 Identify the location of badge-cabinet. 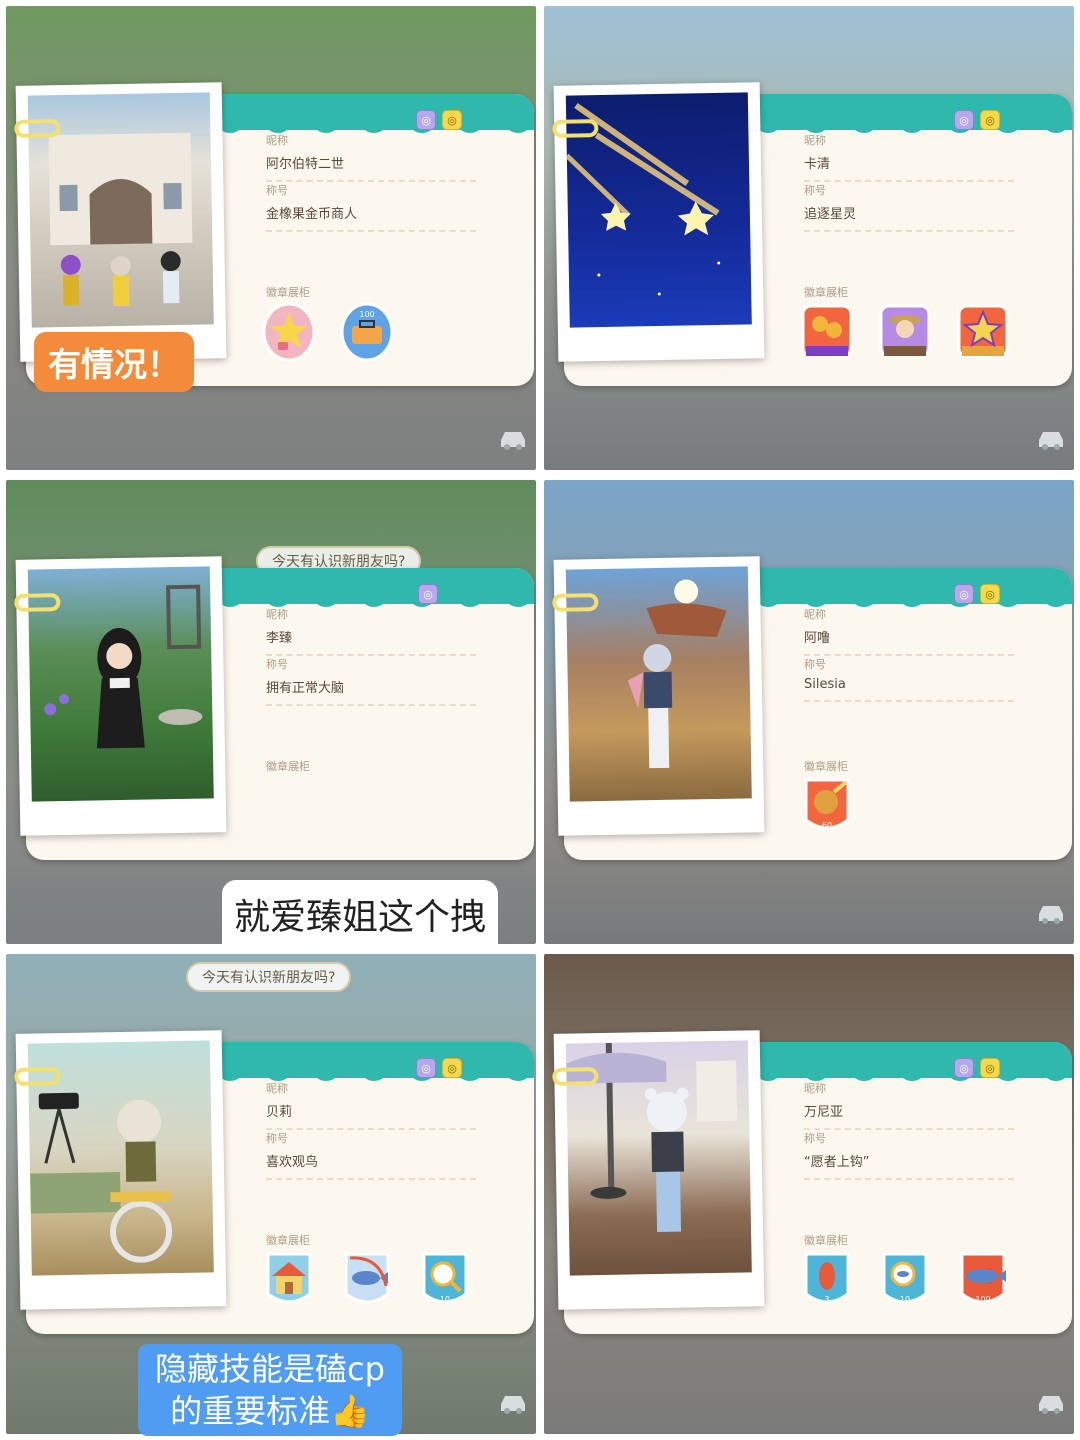
(905, 332).